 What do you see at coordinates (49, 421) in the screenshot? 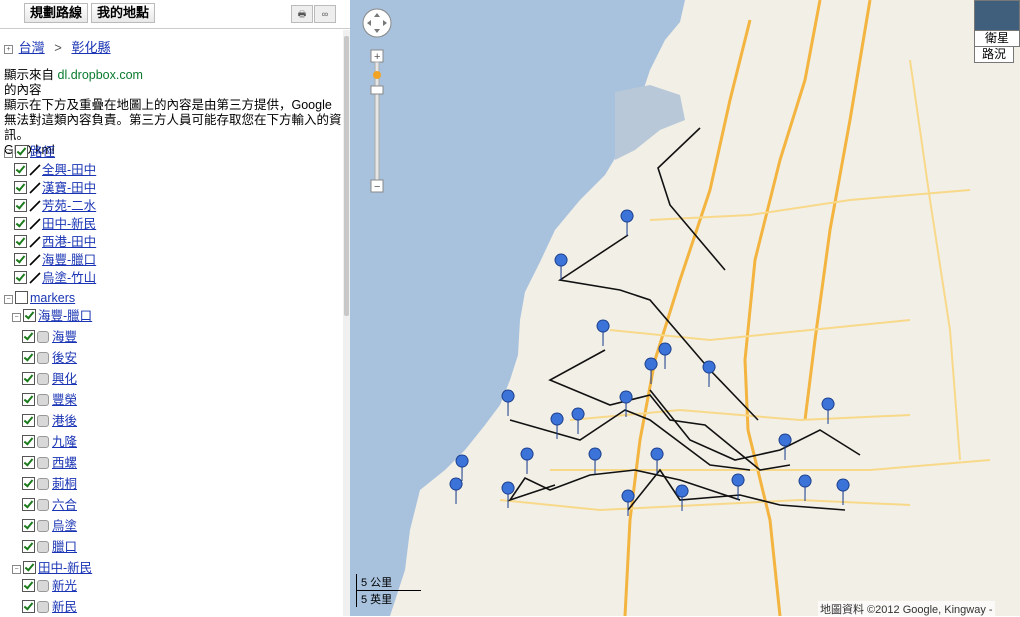
I see `marker-item: 港後` at bounding box center [49, 421].